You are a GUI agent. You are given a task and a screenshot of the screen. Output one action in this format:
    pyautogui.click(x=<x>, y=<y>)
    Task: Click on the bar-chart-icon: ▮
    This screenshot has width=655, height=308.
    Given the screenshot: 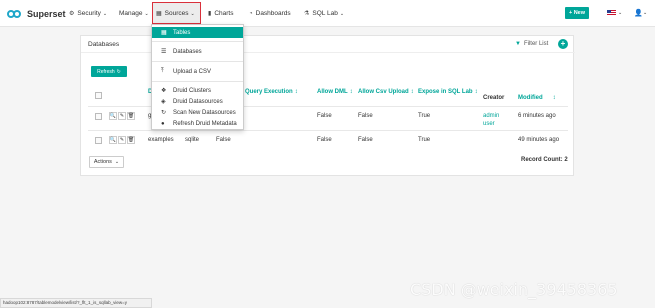 What is the action you would take?
    pyautogui.click(x=210, y=14)
    